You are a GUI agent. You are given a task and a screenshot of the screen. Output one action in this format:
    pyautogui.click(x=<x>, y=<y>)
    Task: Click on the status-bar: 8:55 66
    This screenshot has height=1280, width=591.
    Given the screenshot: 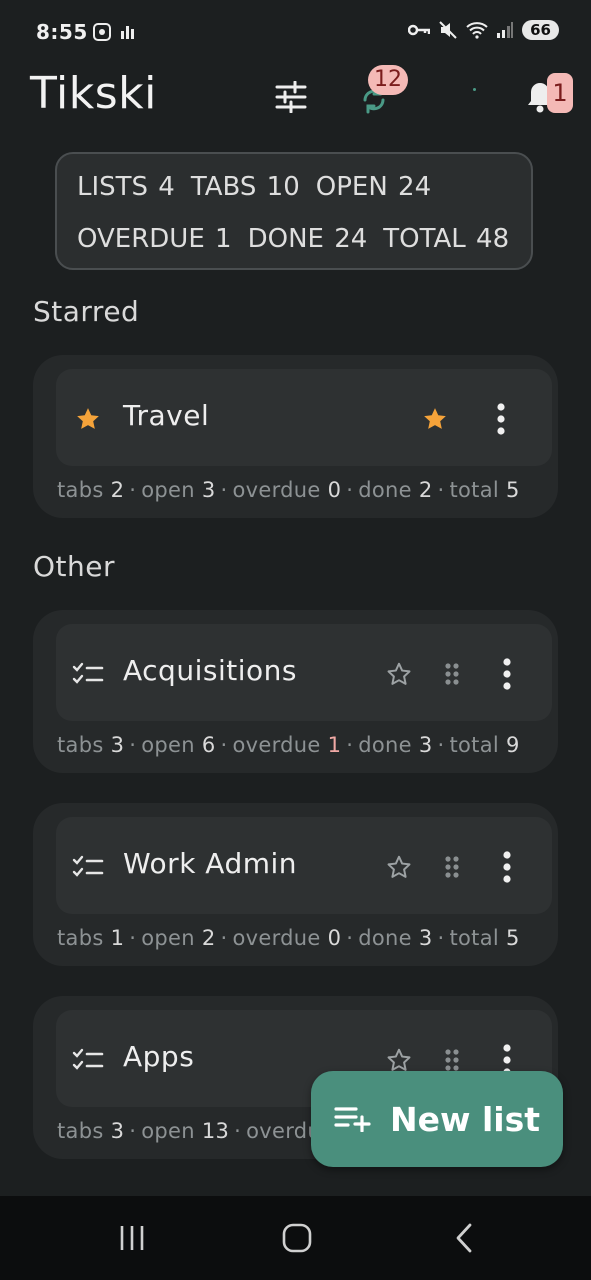 What is the action you would take?
    pyautogui.click(x=295, y=31)
    